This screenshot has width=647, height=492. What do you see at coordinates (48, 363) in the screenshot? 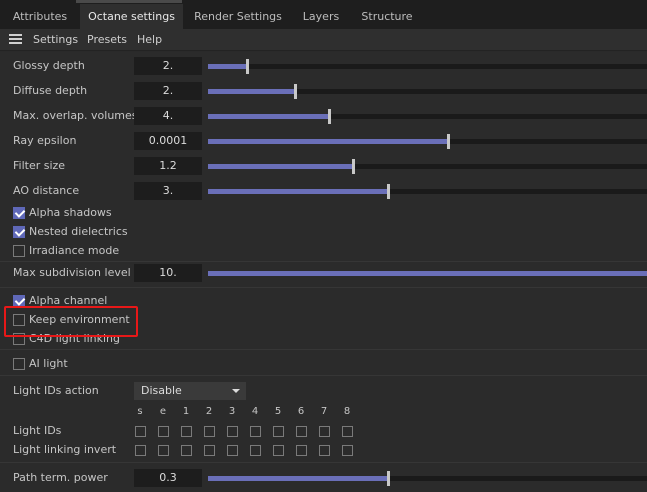
I see `ai-light-label: AI light` at bounding box center [48, 363].